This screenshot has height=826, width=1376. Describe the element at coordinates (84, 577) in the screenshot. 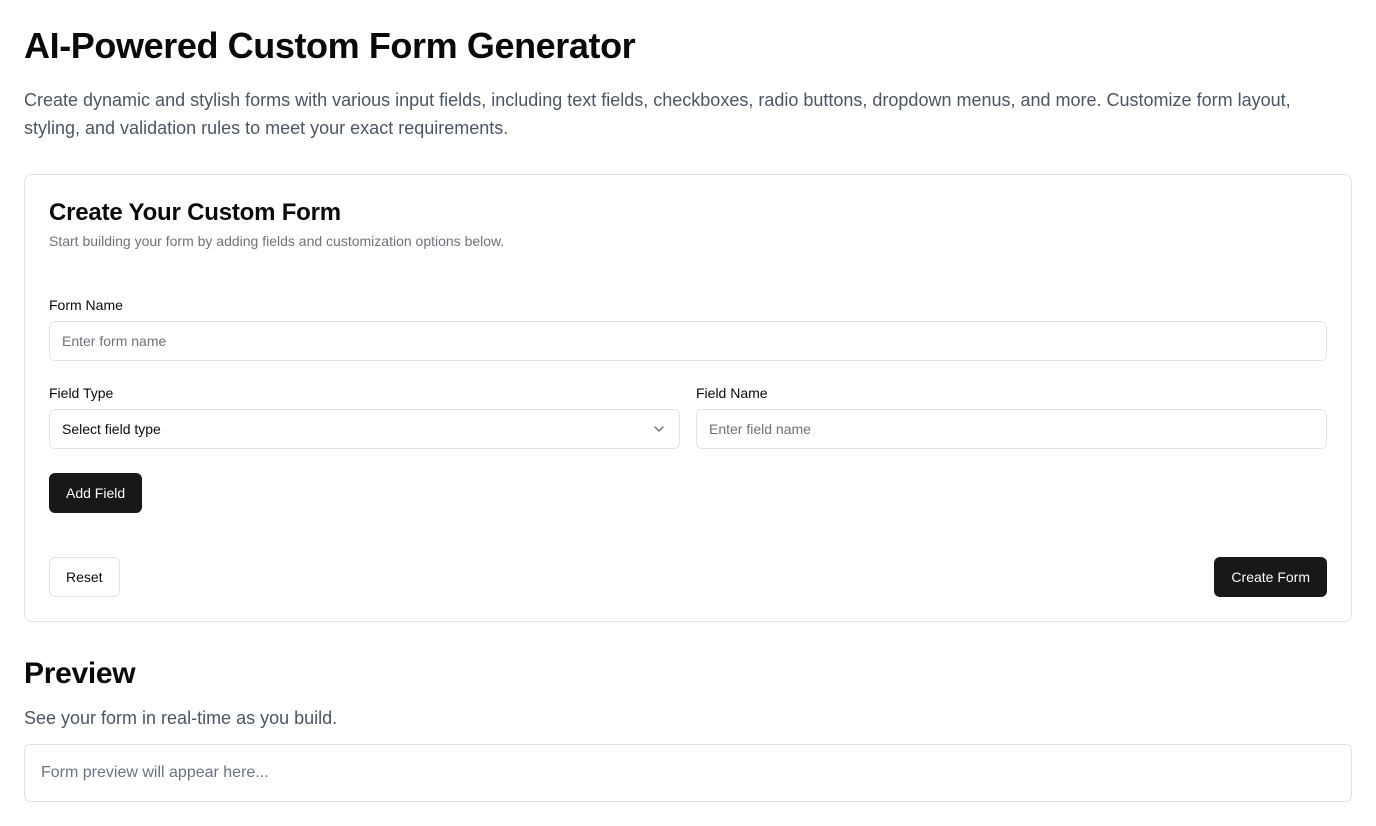

I see `reset-button: Reset` at that location.